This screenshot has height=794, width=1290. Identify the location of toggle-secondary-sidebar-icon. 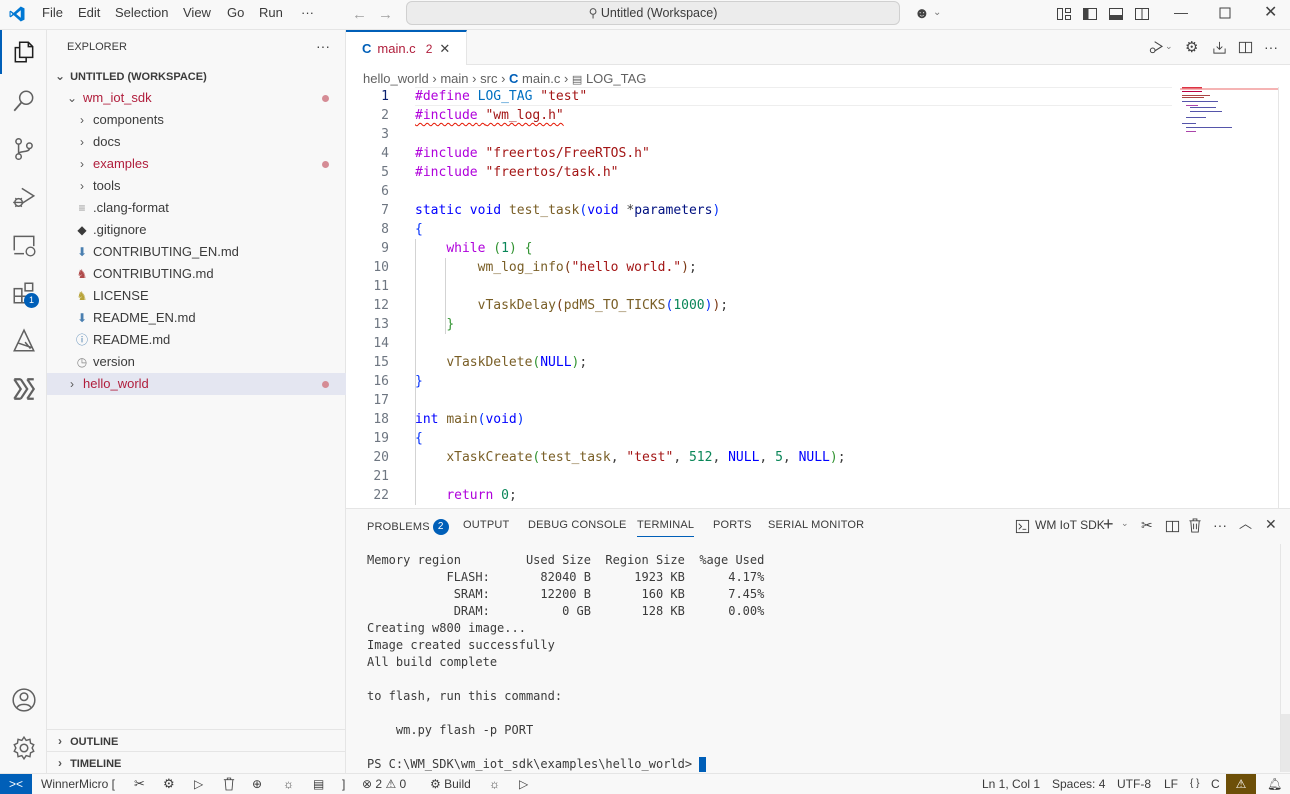
(1142, 14).